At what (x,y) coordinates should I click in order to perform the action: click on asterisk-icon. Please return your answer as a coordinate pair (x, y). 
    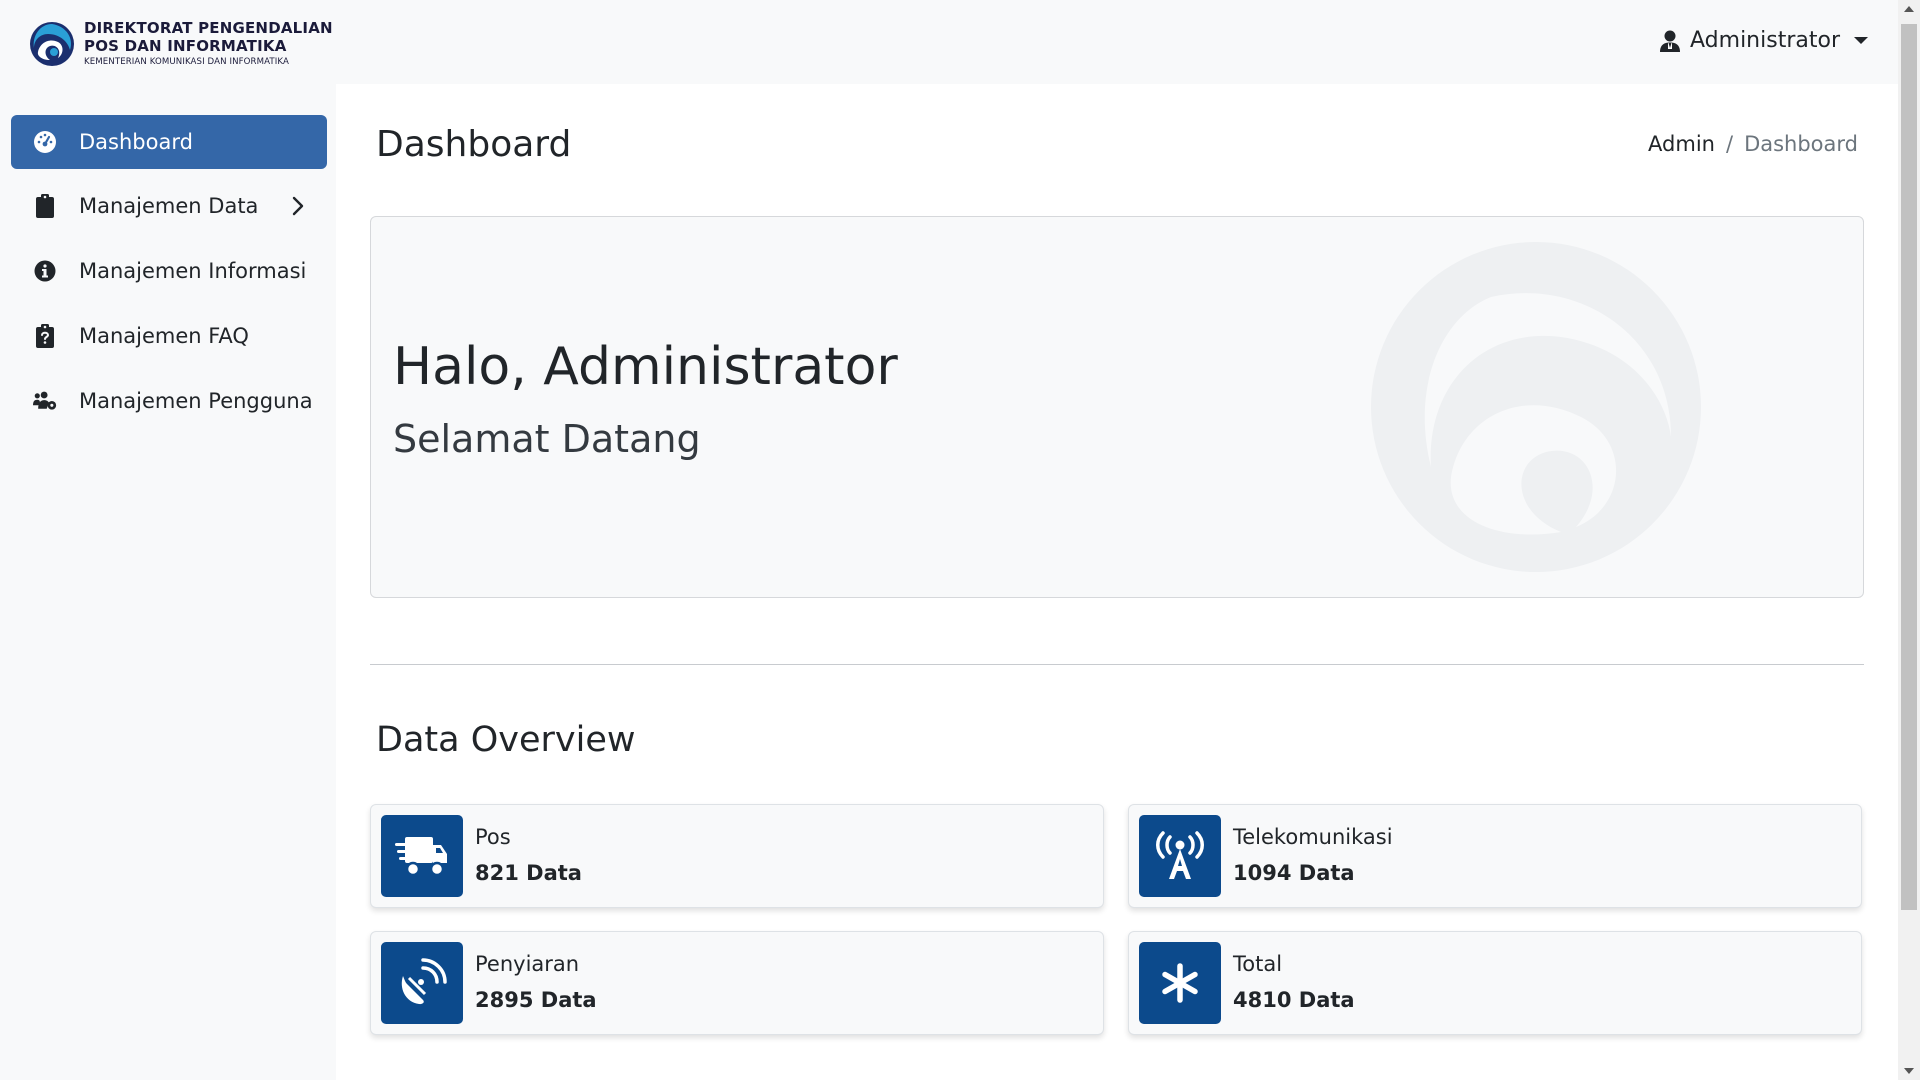
    Looking at the image, I should click on (1180, 983).